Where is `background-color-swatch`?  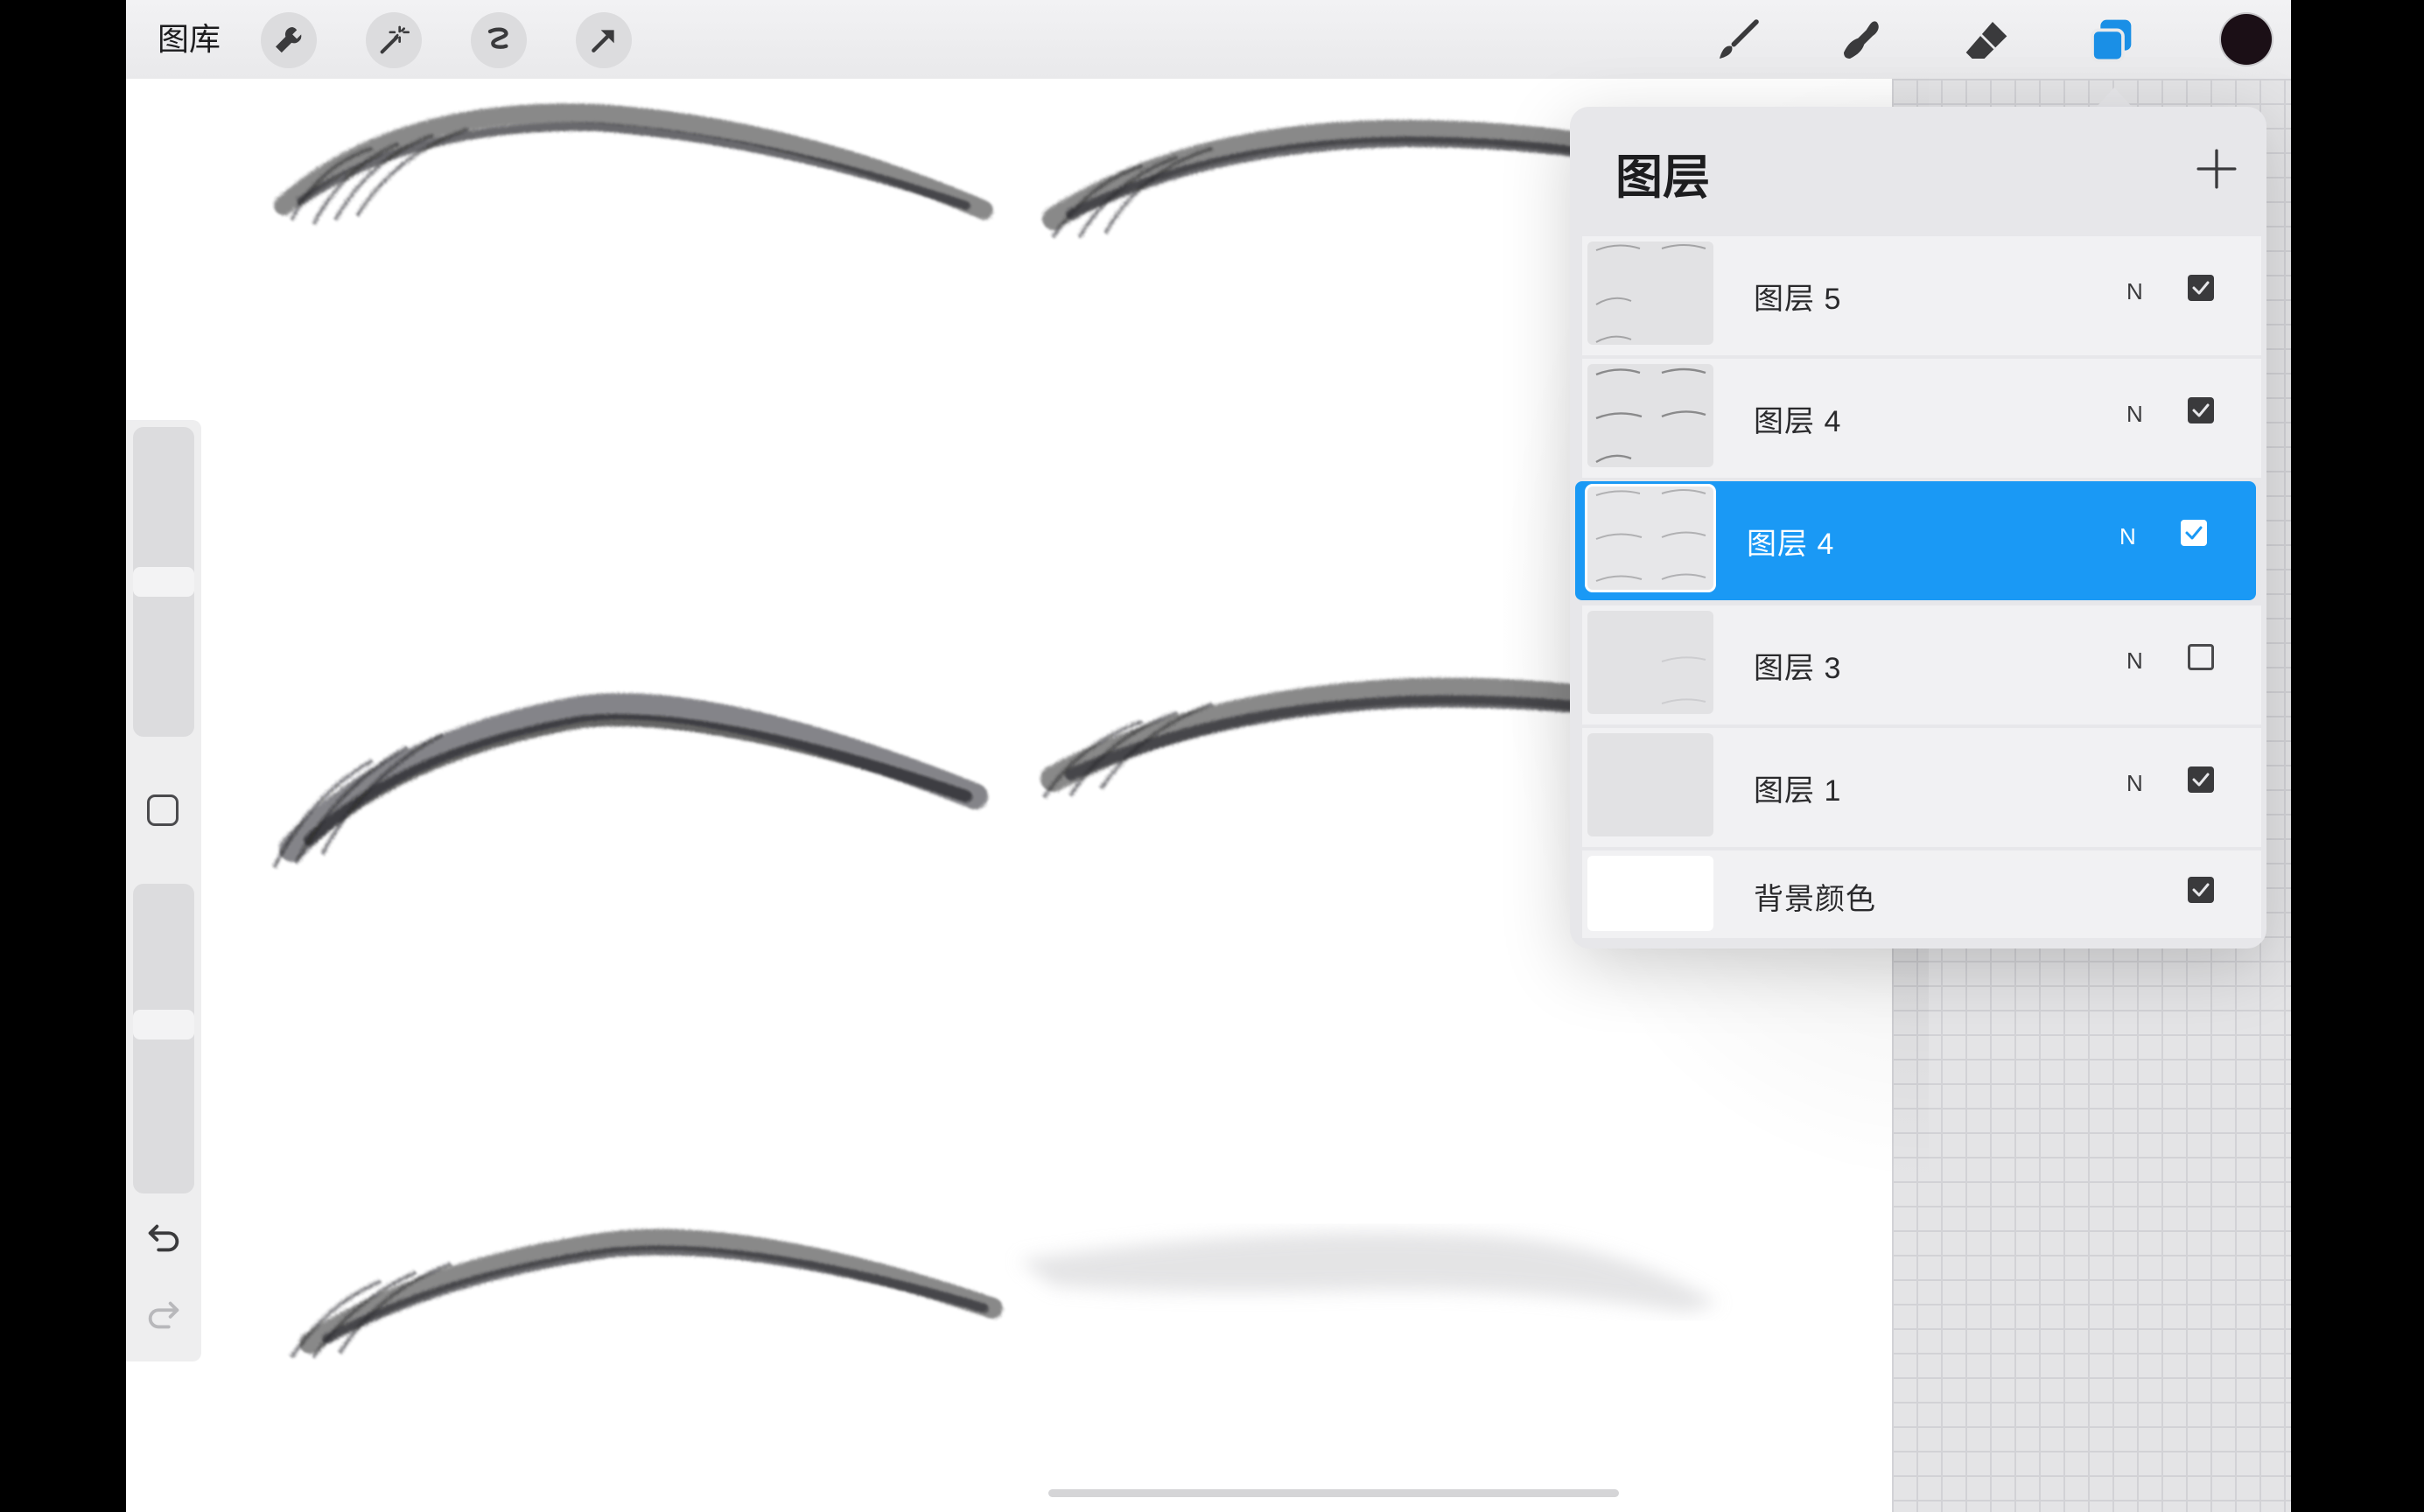
background-color-swatch is located at coordinates (1650, 893).